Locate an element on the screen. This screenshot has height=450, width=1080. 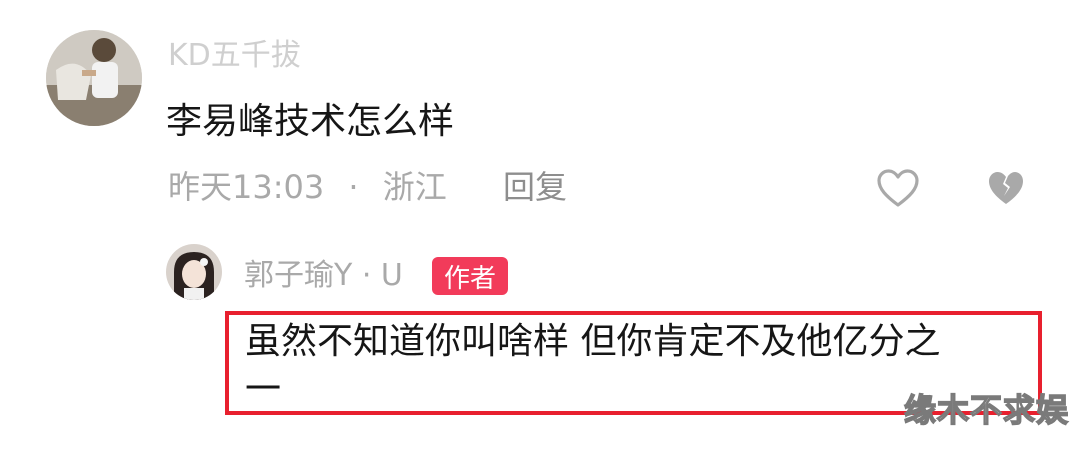
commenter-username: KD五千拔 is located at coordinates (234, 56).